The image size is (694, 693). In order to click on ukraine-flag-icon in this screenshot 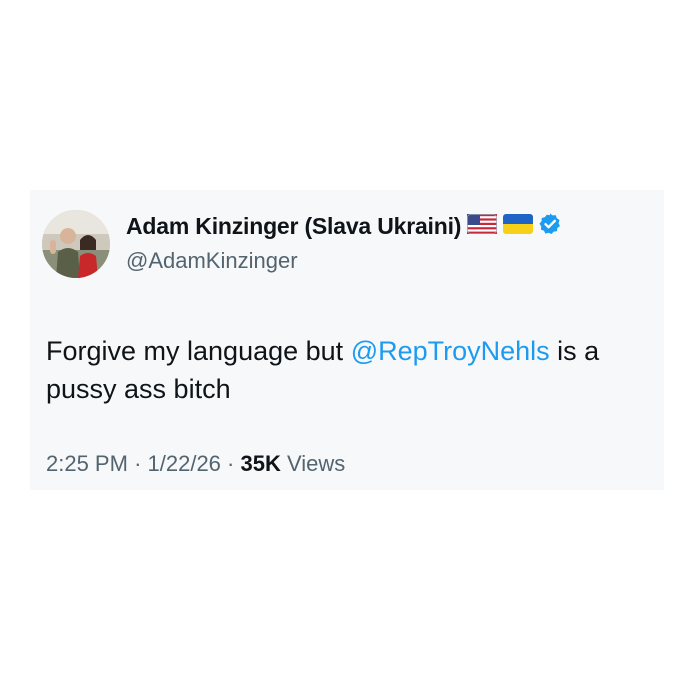, I will do `click(518, 226)`.